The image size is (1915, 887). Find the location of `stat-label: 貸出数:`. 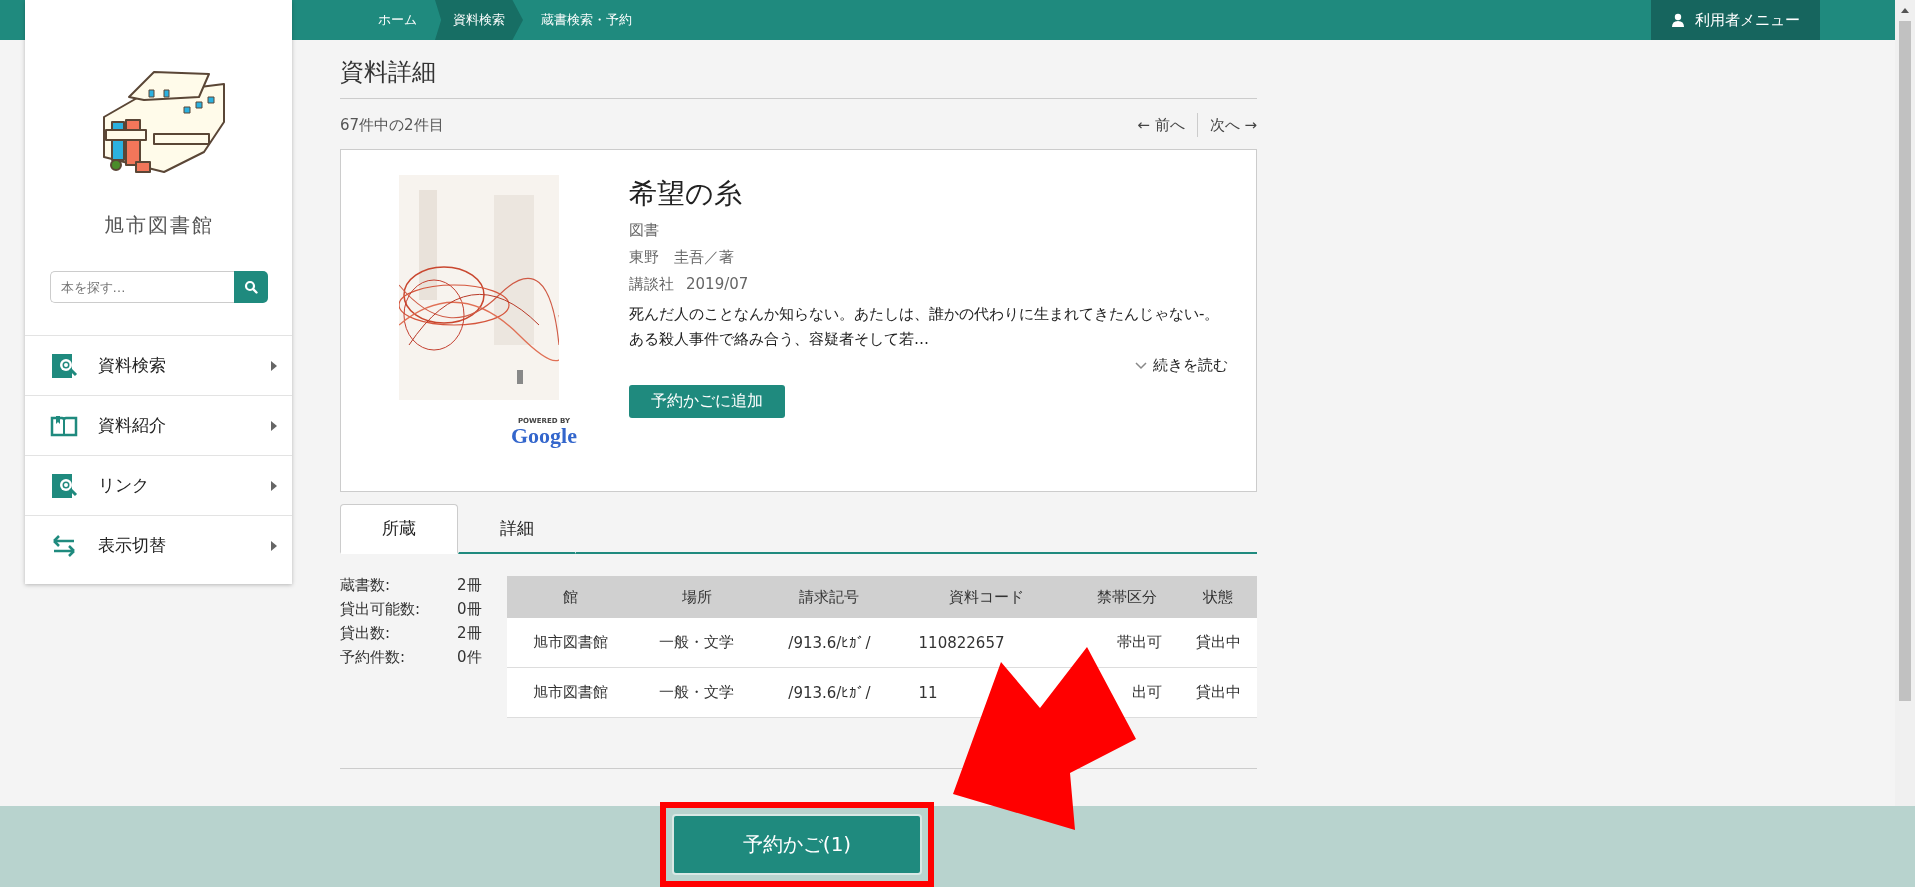

stat-label: 貸出数: is located at coordinates (366, 634).